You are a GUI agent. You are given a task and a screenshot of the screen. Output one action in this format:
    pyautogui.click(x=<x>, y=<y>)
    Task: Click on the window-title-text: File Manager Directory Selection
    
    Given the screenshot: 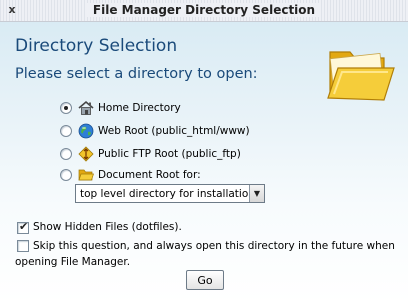 What is the action you would take?
    pyautogui.click(x=204, y=10)
    